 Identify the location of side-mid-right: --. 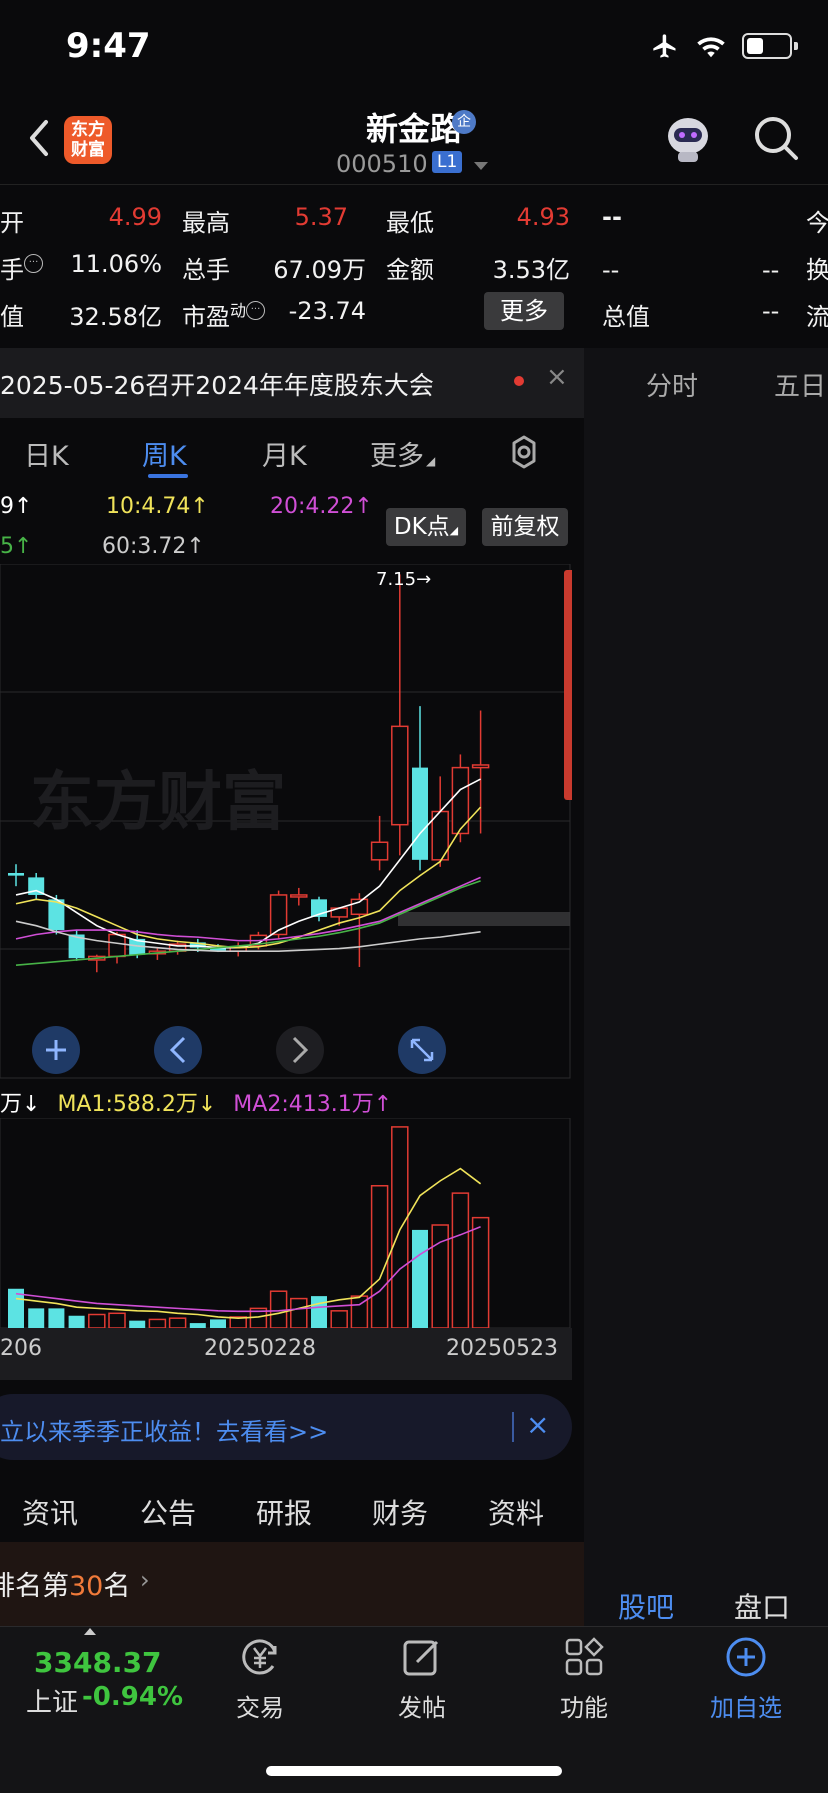
(771, 270).